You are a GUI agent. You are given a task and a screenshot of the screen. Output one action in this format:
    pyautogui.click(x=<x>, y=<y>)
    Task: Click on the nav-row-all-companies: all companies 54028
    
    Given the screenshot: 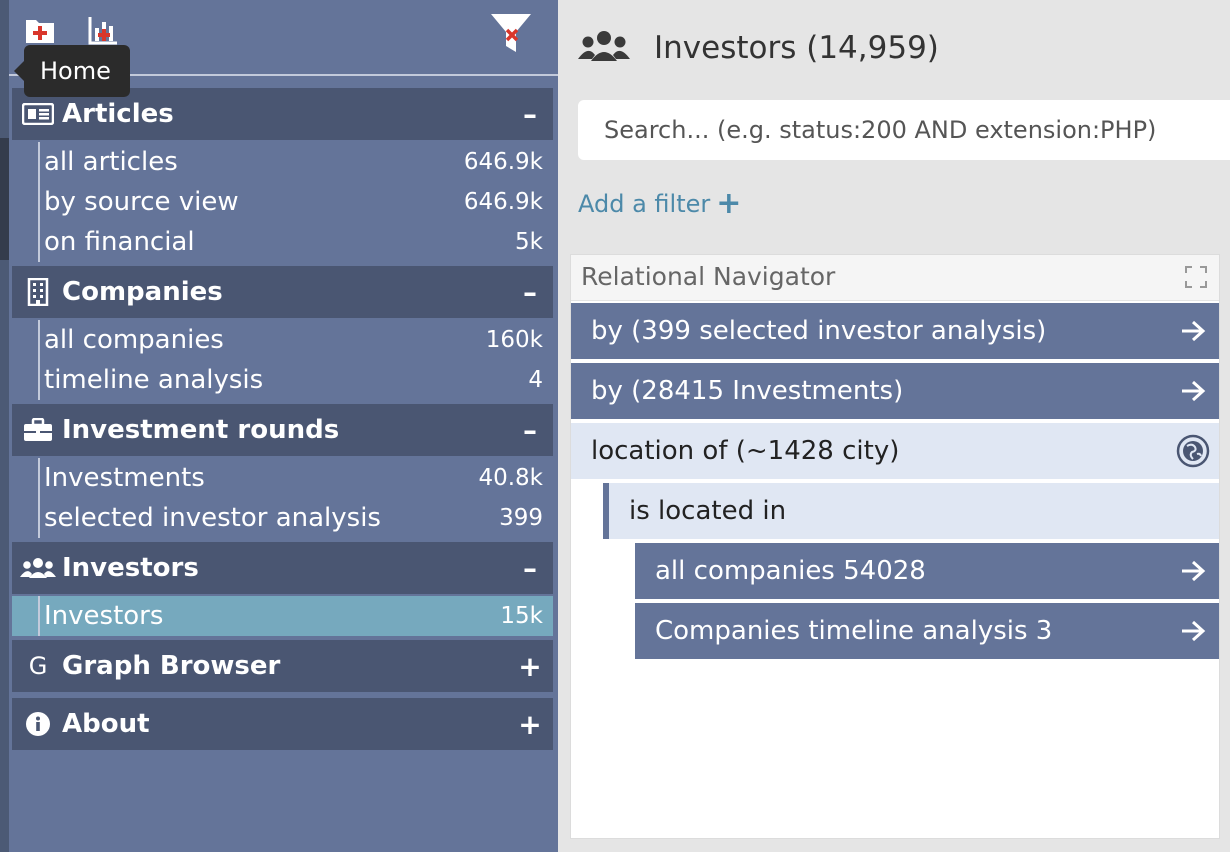 What is the action you would take?
    pyautogui.click(x=927, y=571)
    